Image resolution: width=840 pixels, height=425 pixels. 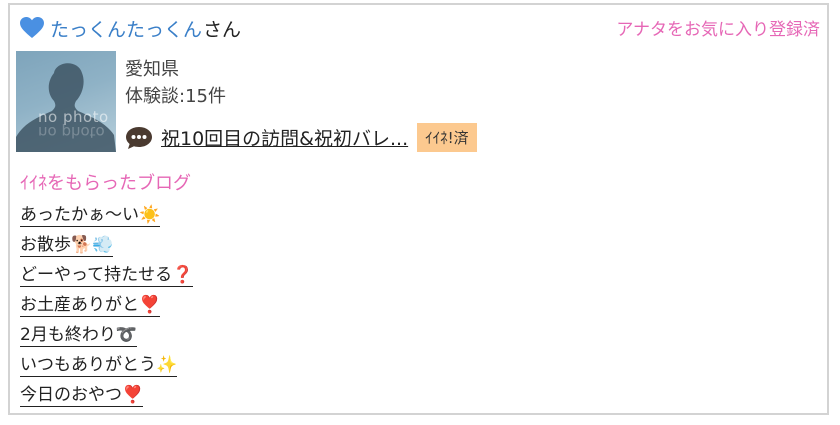 I want to click on no-photo-reflection: no photo, so click(x=71, y=132).